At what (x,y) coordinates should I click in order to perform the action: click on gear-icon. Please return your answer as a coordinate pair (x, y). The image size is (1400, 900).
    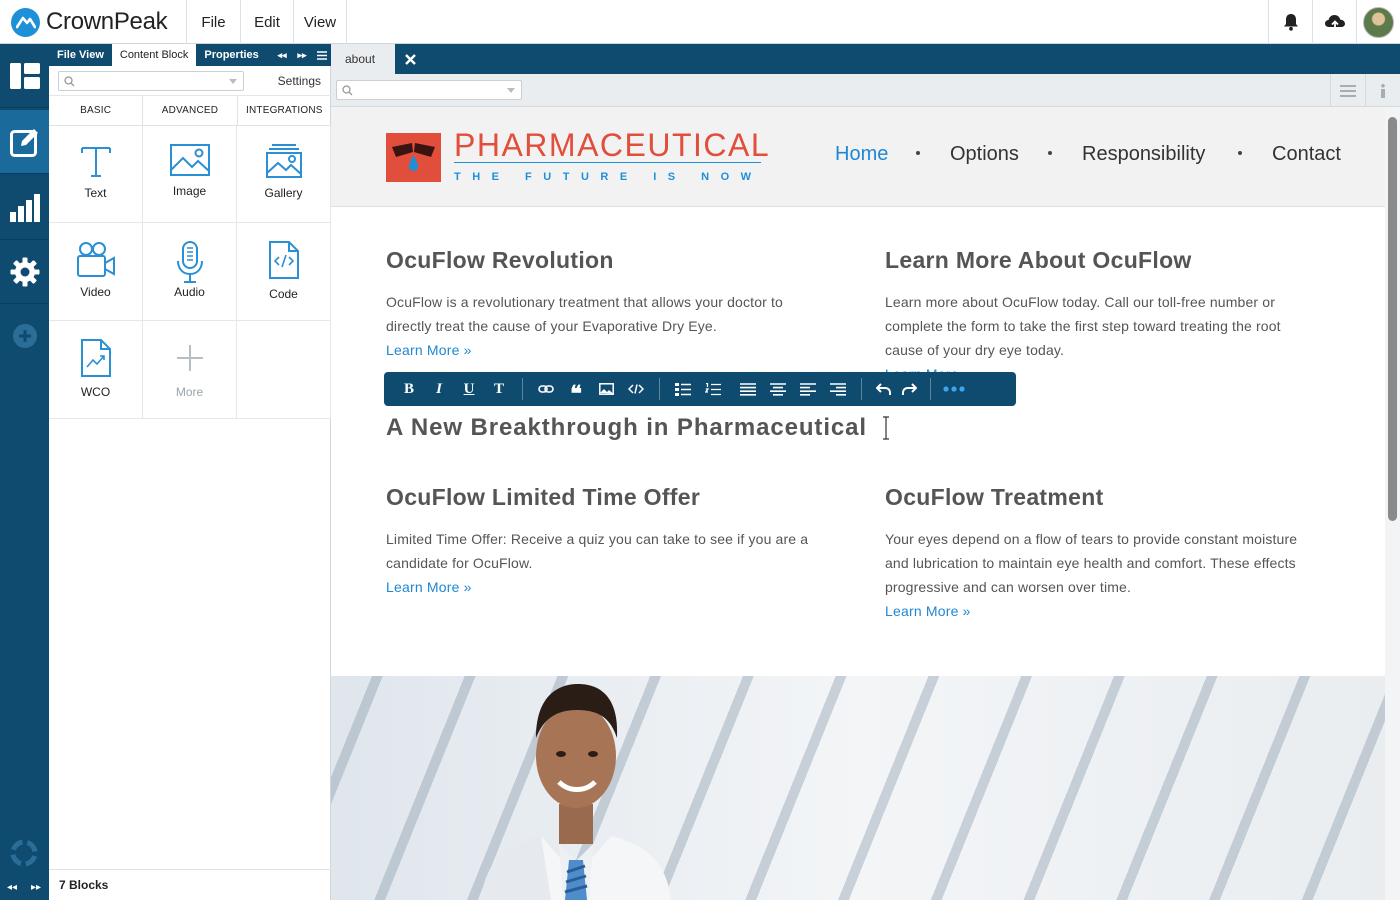
    Looking at the image, I should click on (24, 271).